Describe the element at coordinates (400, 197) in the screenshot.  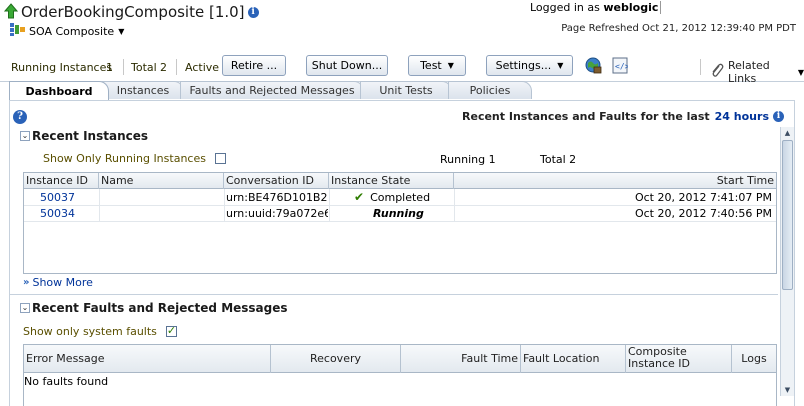
I see `instance-state-label: Completed` at that location.